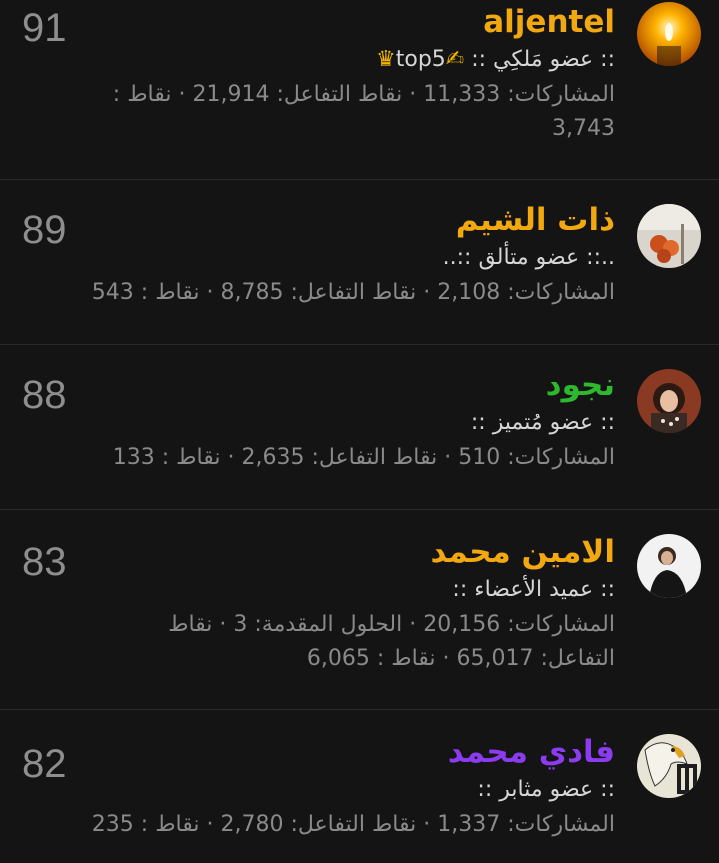 The width and height of the screenshot is (719, 863). I want to click on member-name: نجود, so click(325, 385).